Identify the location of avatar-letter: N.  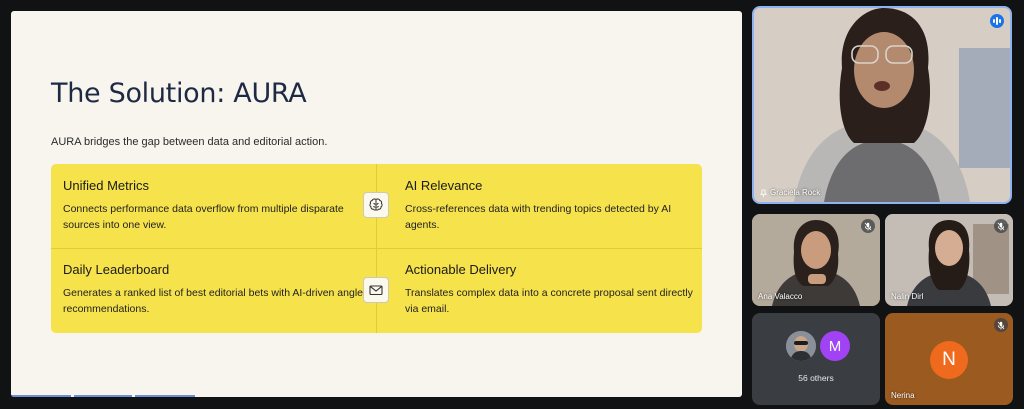
(949, 360).